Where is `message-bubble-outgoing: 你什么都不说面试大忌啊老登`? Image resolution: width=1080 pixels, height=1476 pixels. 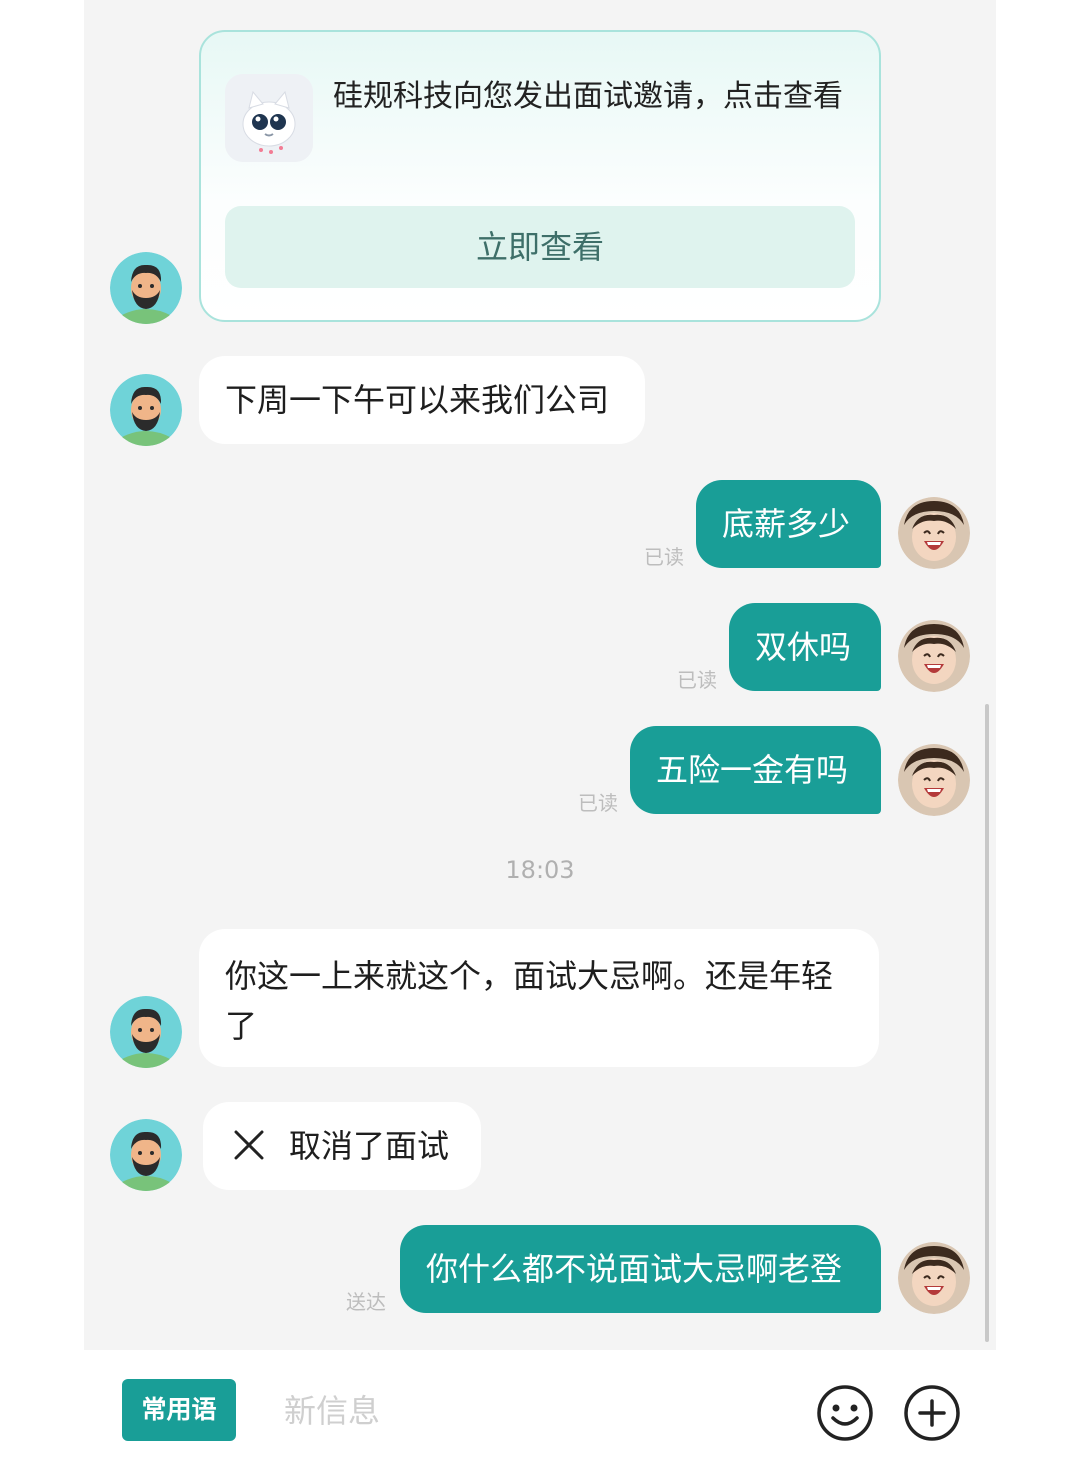
message-bubble-outgoing: 你什么都不说面试大忌啊老登 is located at coordinates (640, 1269).